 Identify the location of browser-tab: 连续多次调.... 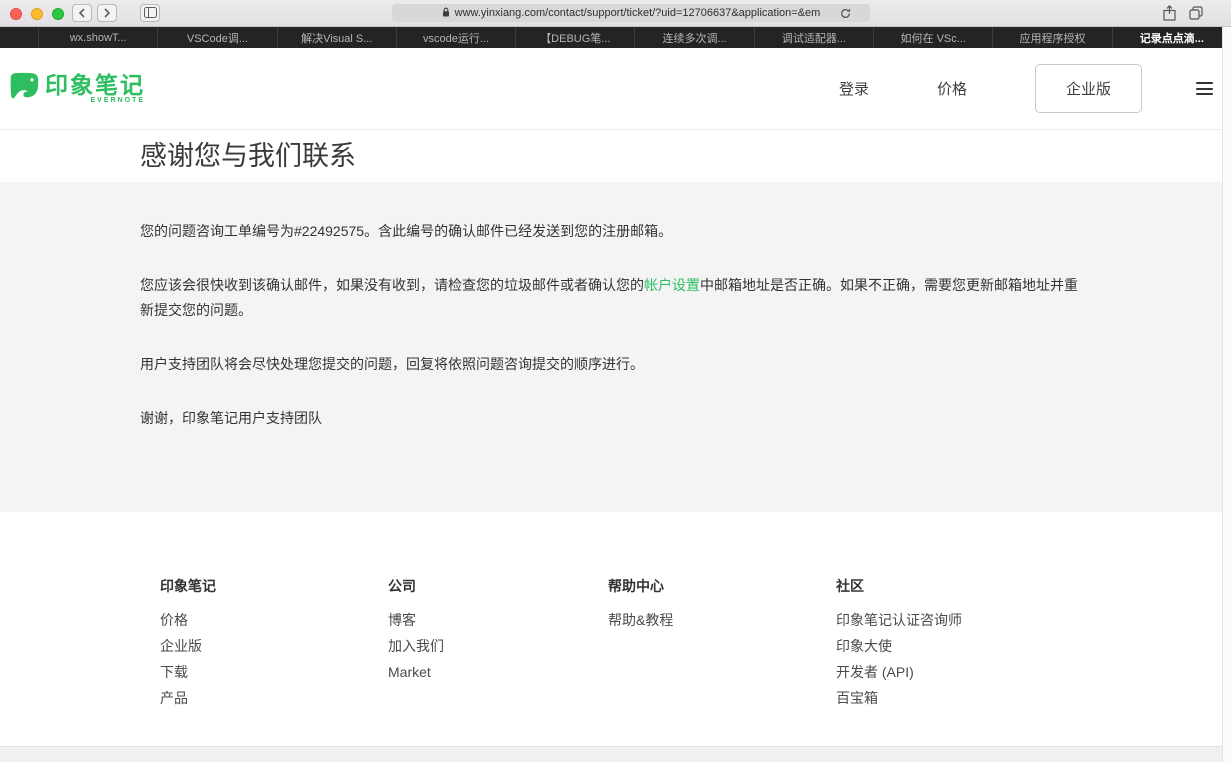
(693, 37).